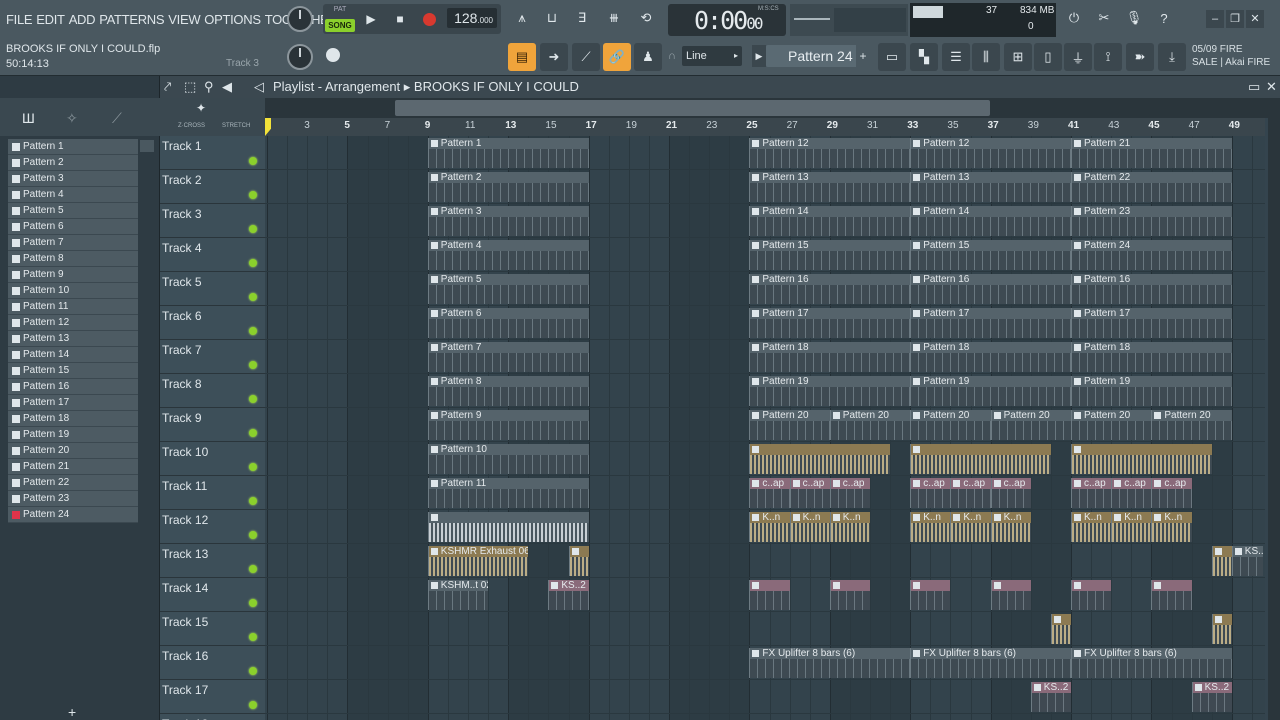 The image size is (1280, 720). I want to click on pattern-list-item: Pattern 9, so click(73, 275).